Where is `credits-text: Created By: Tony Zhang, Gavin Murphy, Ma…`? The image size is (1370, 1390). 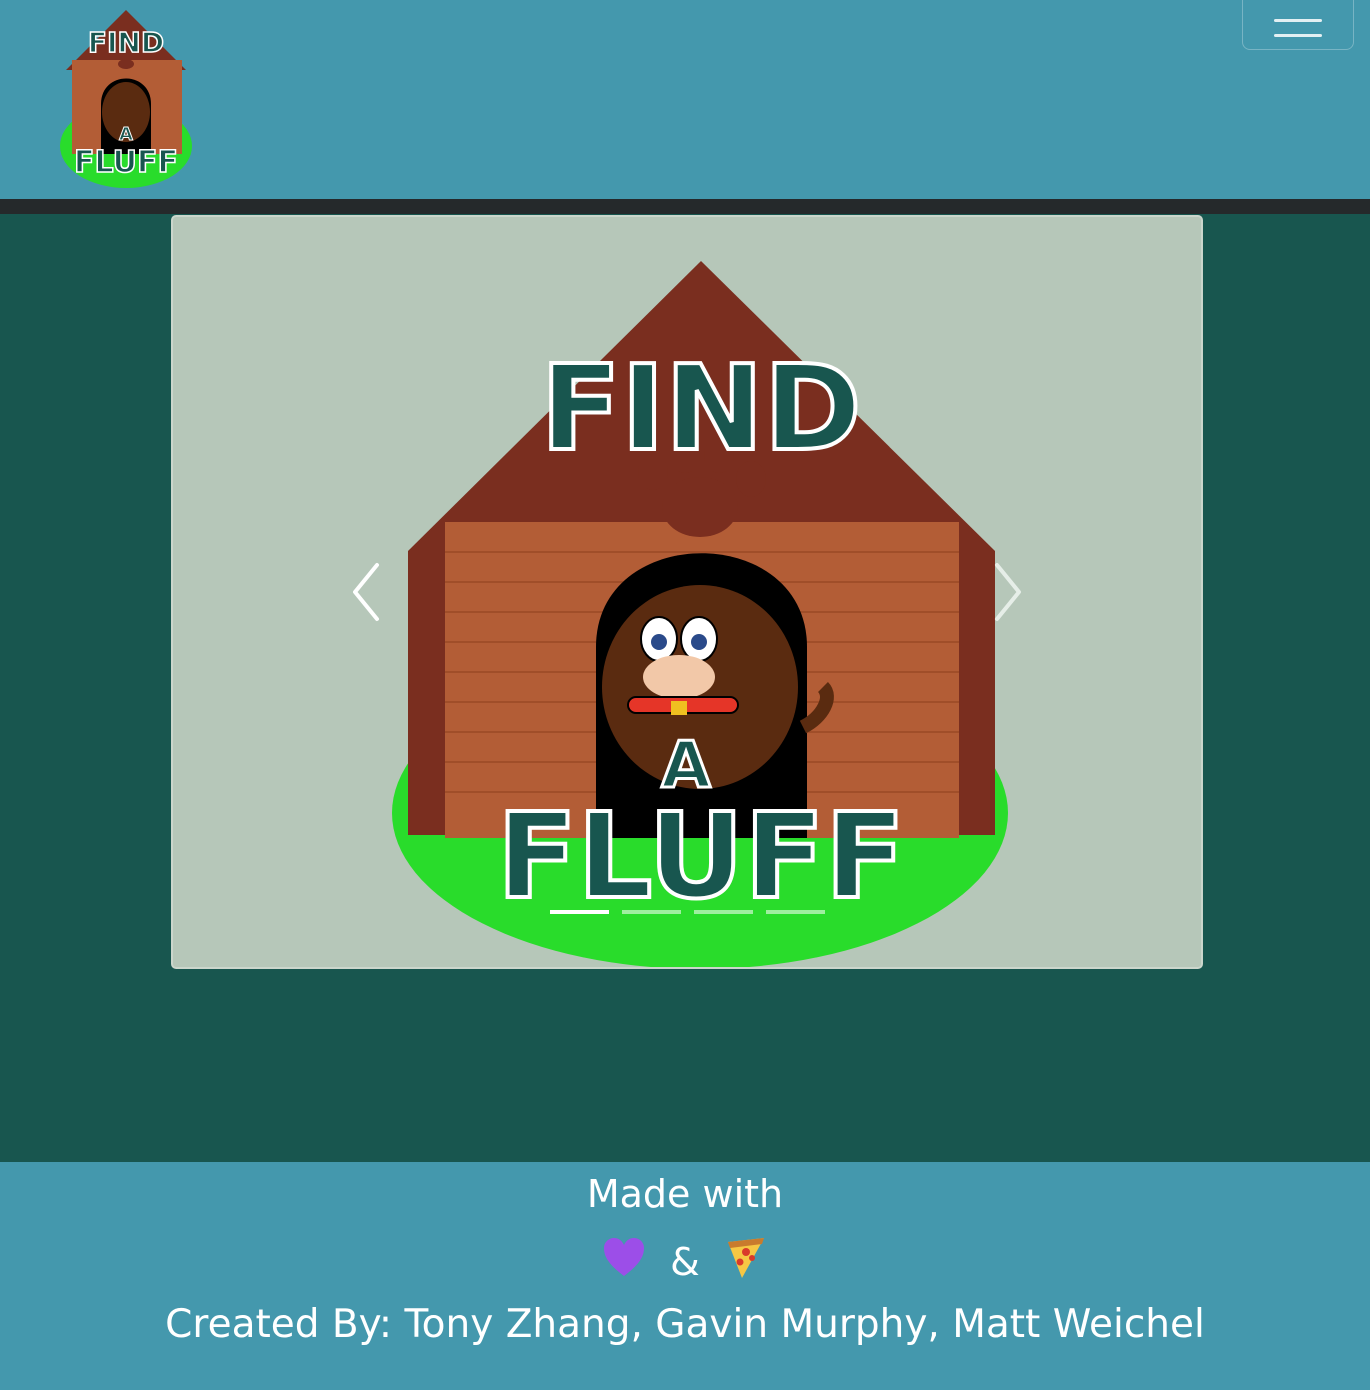
credits-text: Created By: Tony Zhang, Gavin Murphy, Ma… is located at coordinates (685, 1324).